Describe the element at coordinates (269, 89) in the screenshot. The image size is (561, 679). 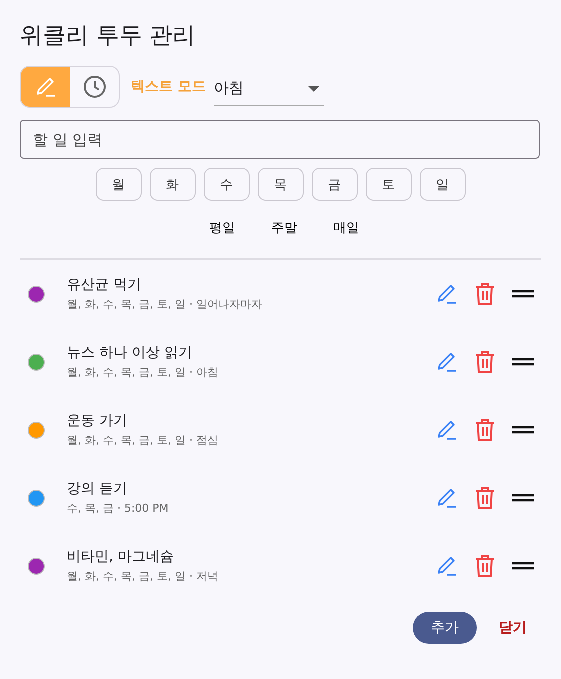
I see `time-dropdown: 아침` at that location.